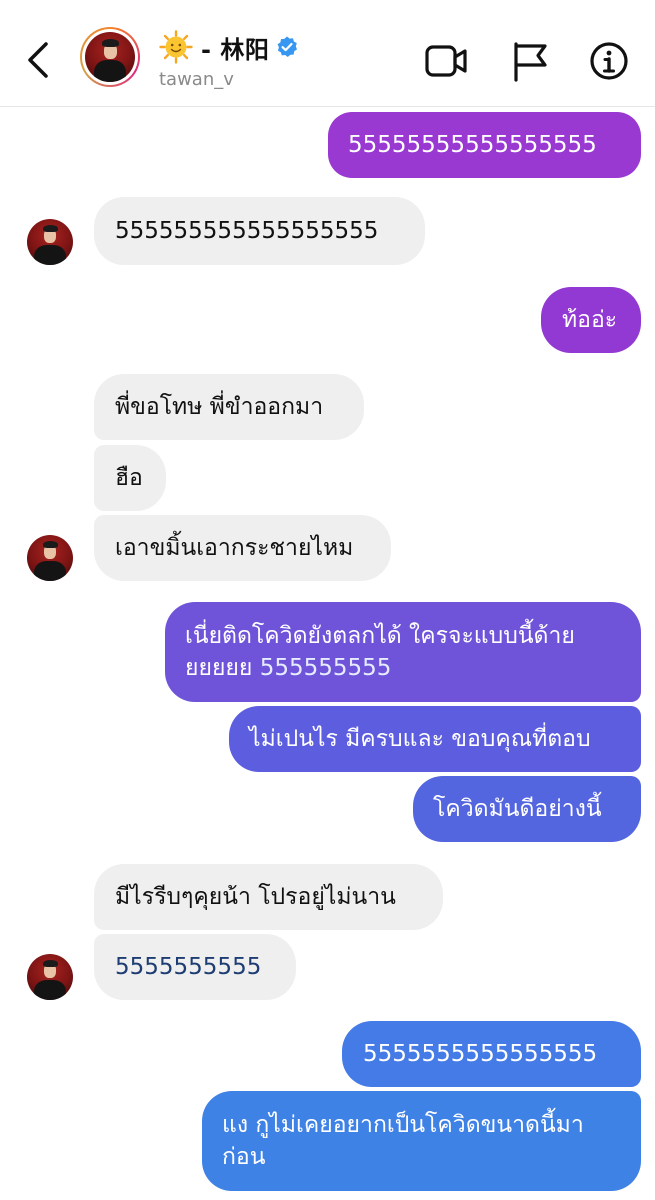 This screenshot has width=655, height=1200. Describe the element at coordinates (110, 57) in the screenshot. I see `profile-avatar` at that location.